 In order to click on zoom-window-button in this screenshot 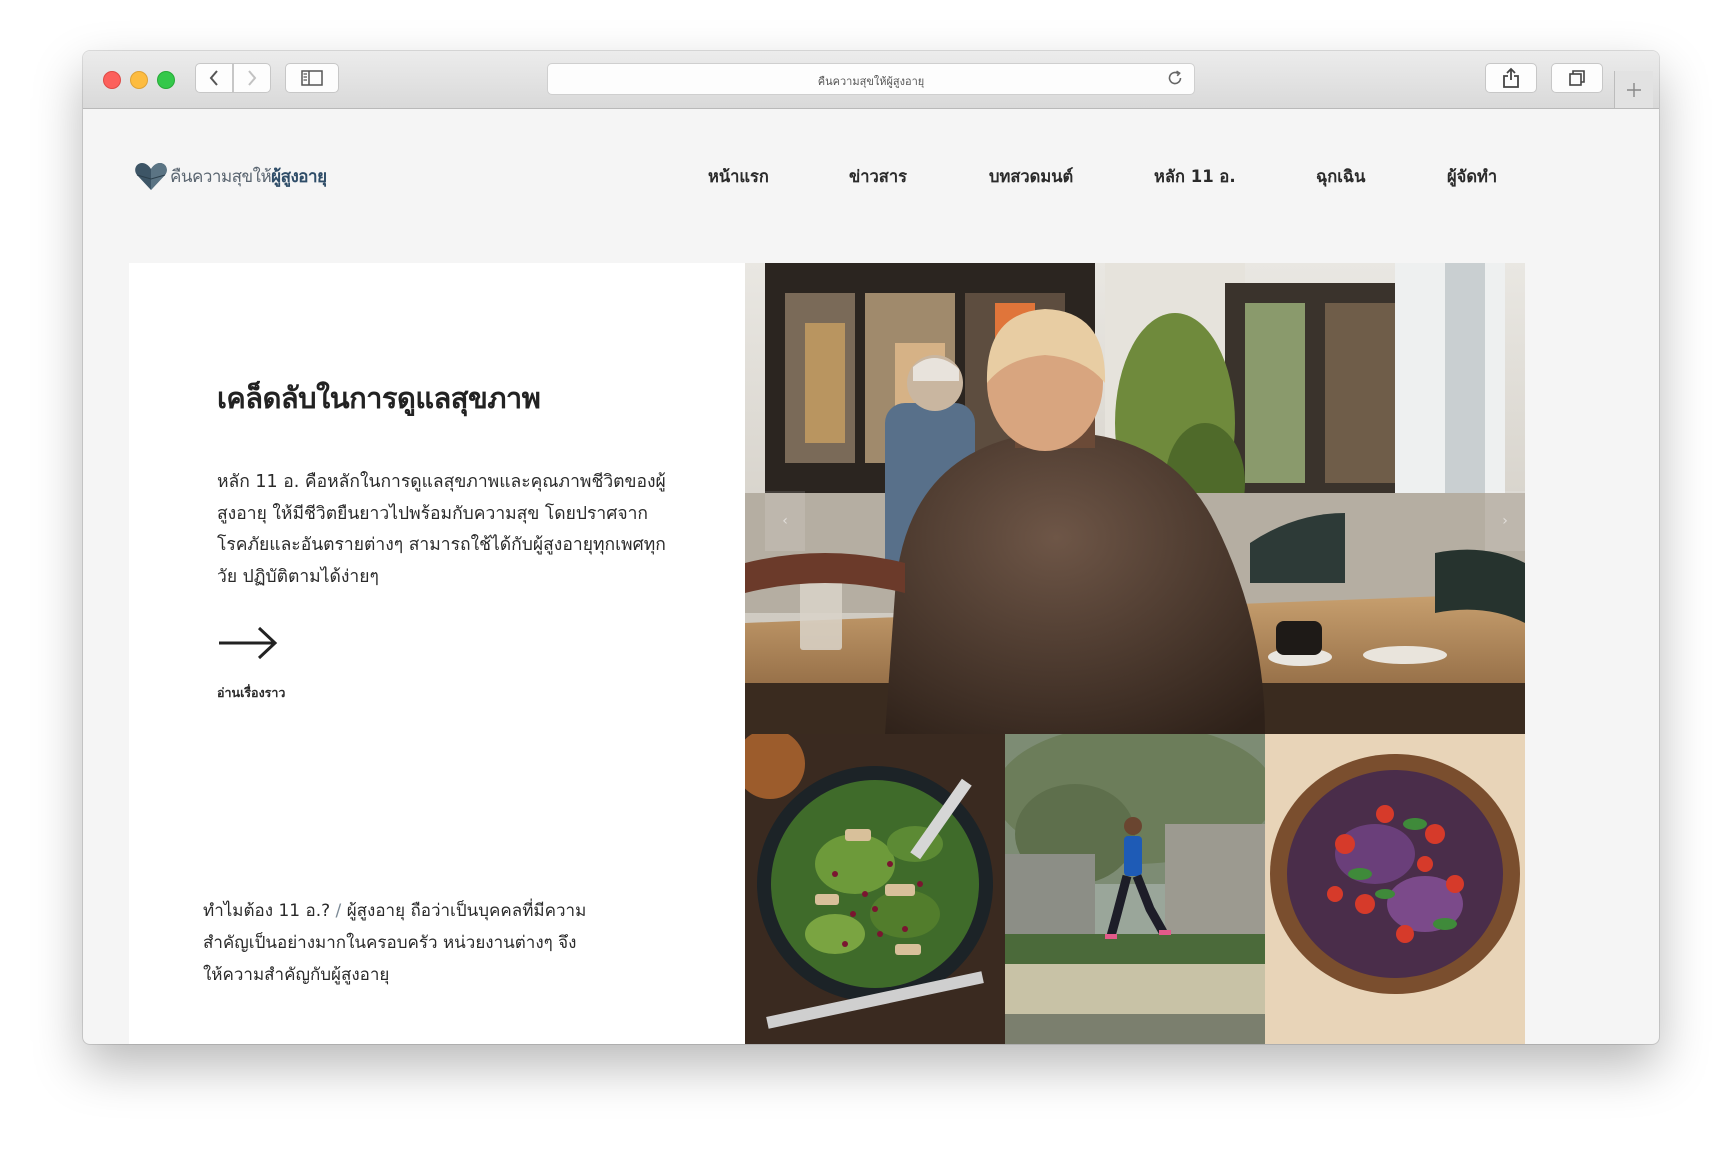, I will do `click(166, 80)`.